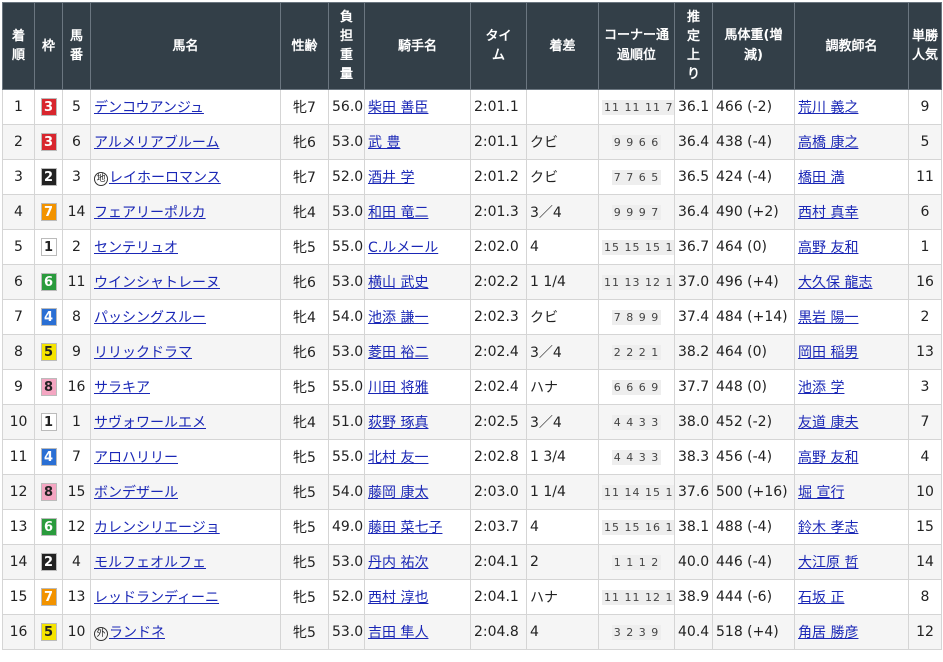  I want to click on waku-cell: 1, so click(48, 247).